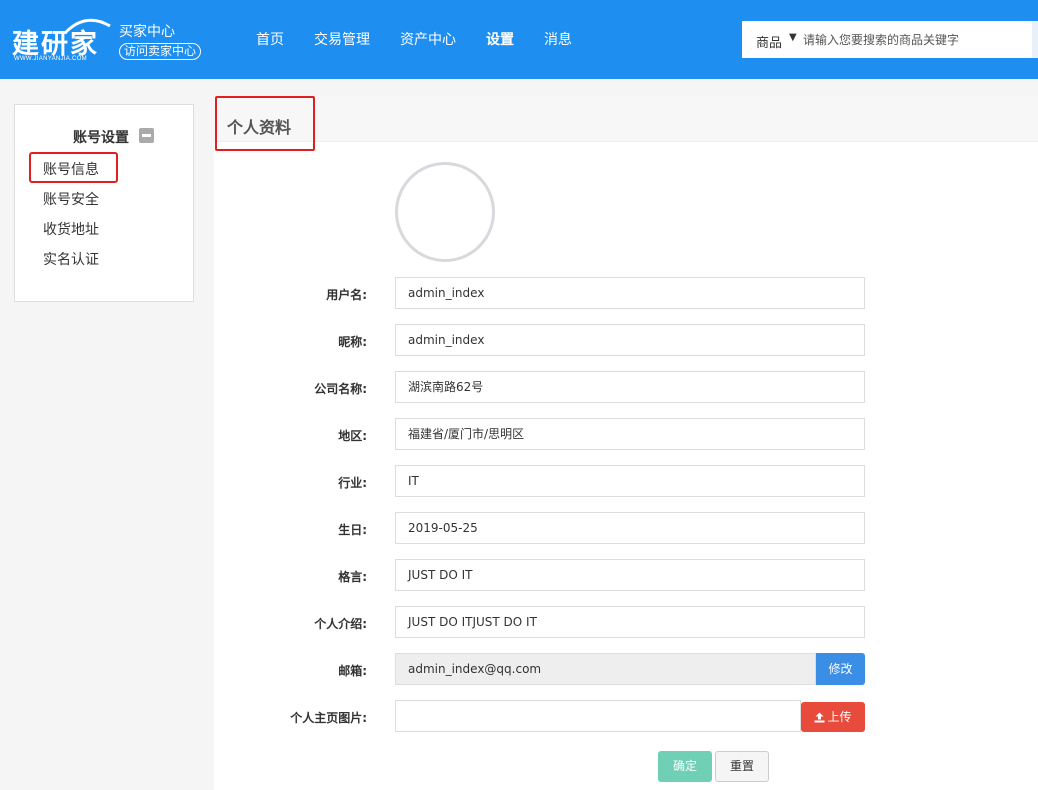  I want to click on edit-email-button: 修改, so click(840, 669).